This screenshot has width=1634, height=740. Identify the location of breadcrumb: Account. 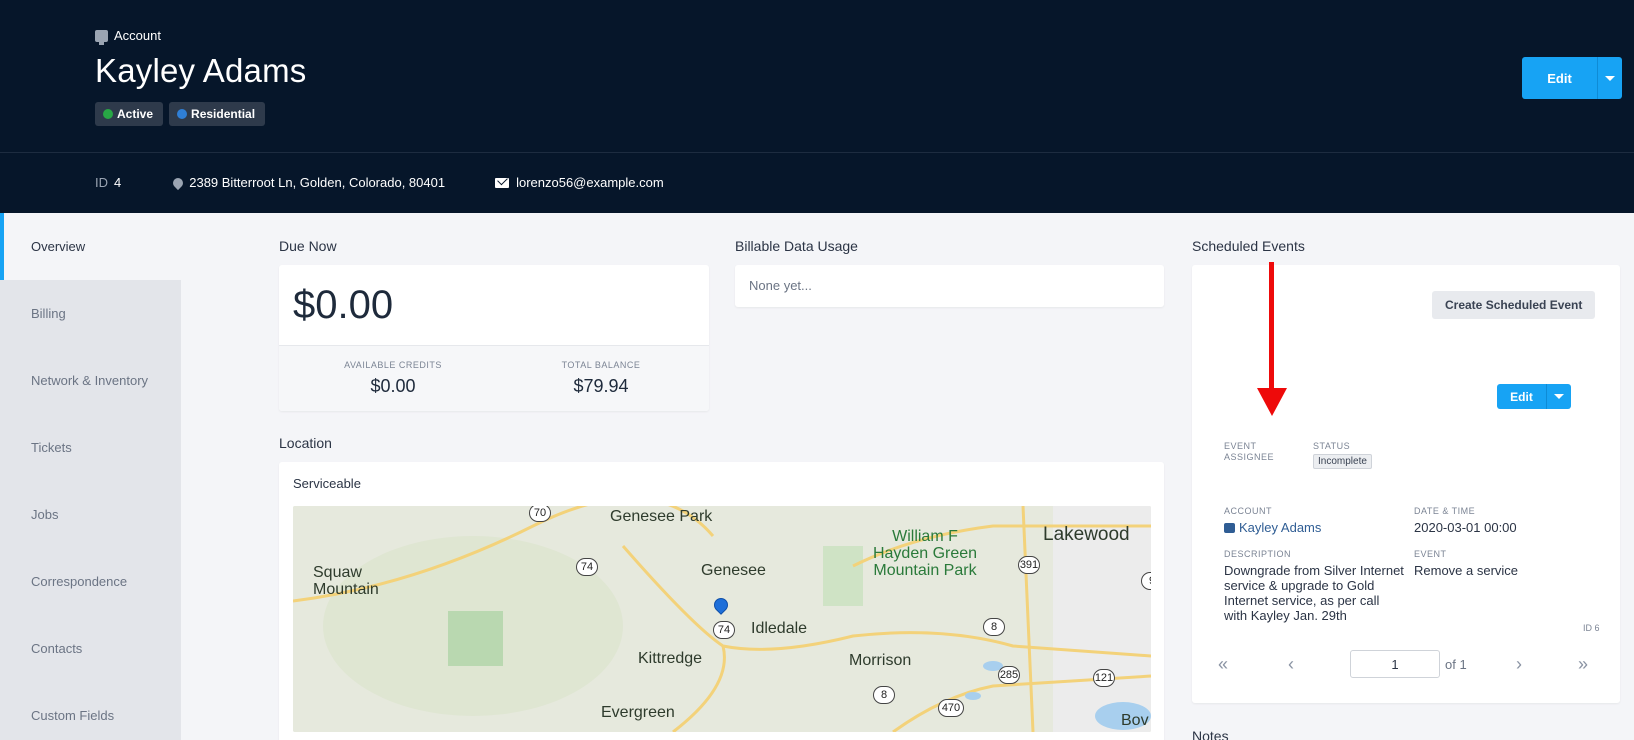
(128, 36).